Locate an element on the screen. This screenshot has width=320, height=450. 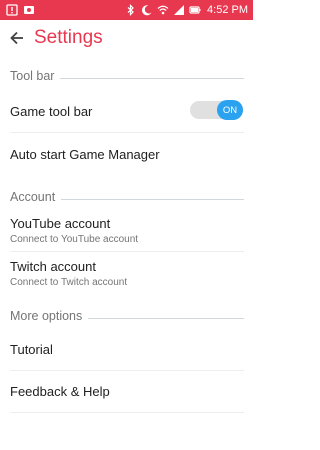
back-arrow-icon is located at coordinates (17, 38).